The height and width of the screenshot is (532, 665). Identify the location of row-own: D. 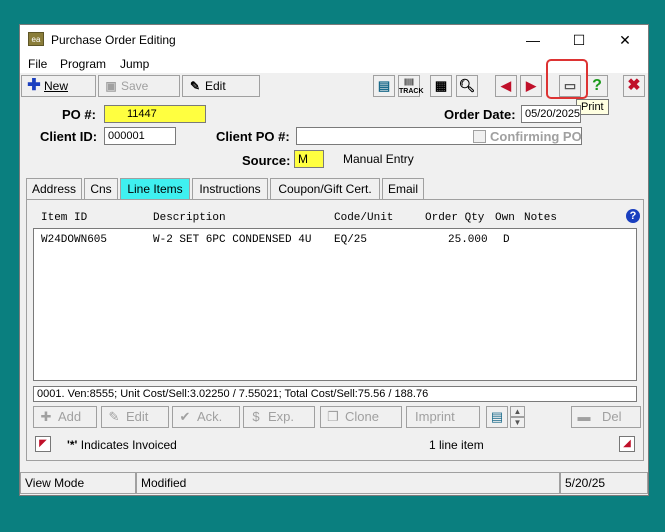
(506, 240).